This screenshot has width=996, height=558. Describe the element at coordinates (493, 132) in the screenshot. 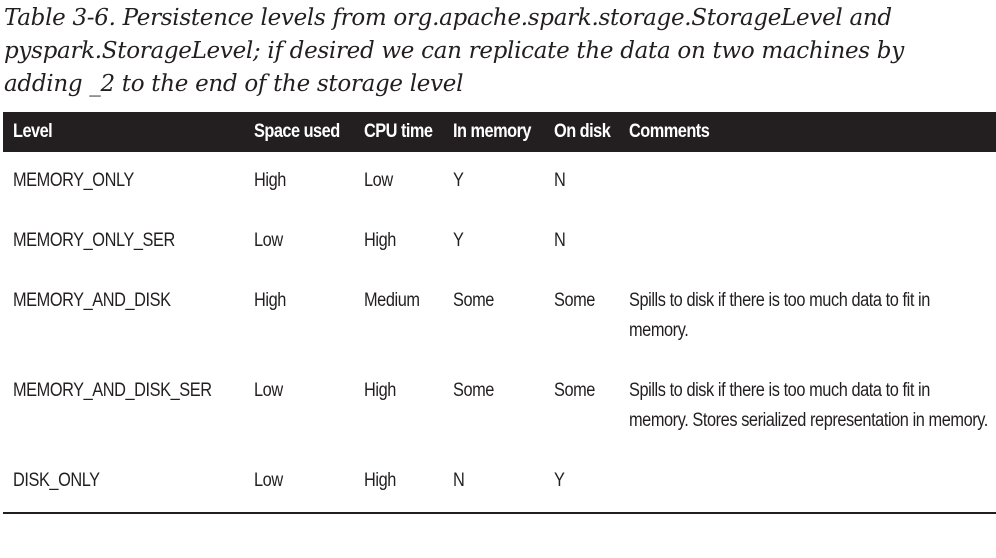

I see `header-in-memory: In memory` at that location.